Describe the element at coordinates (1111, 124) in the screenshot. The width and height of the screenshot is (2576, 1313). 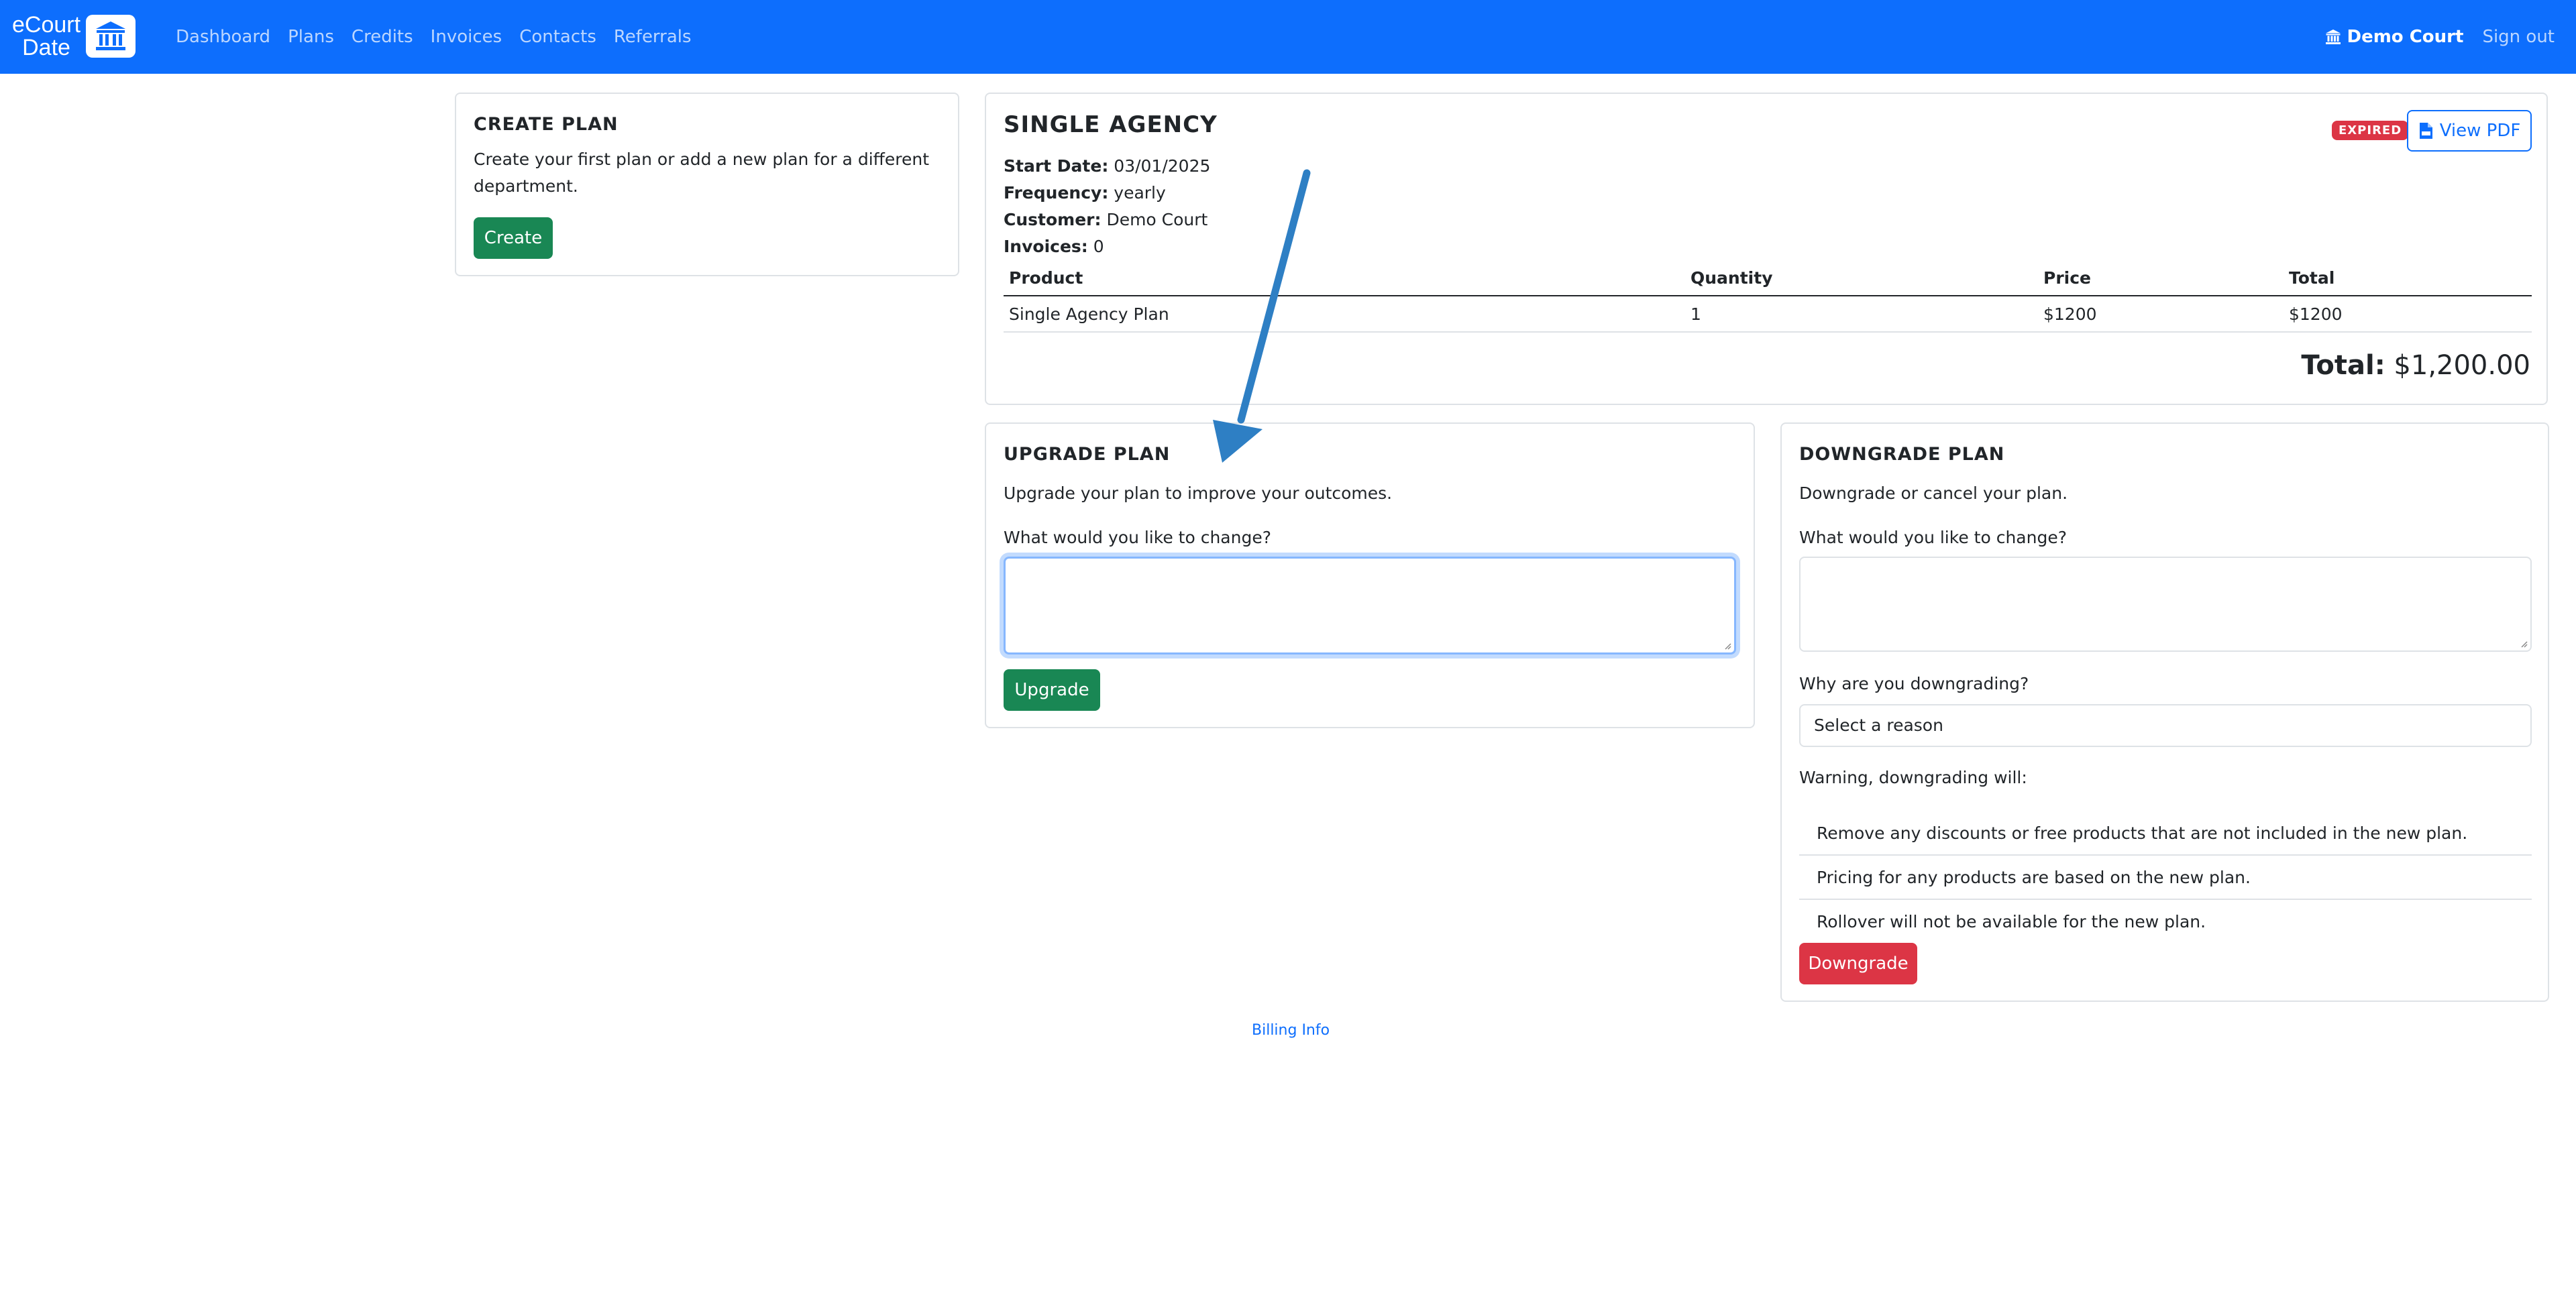
I see `plan-title: SINGLE AGENCY` at that location.